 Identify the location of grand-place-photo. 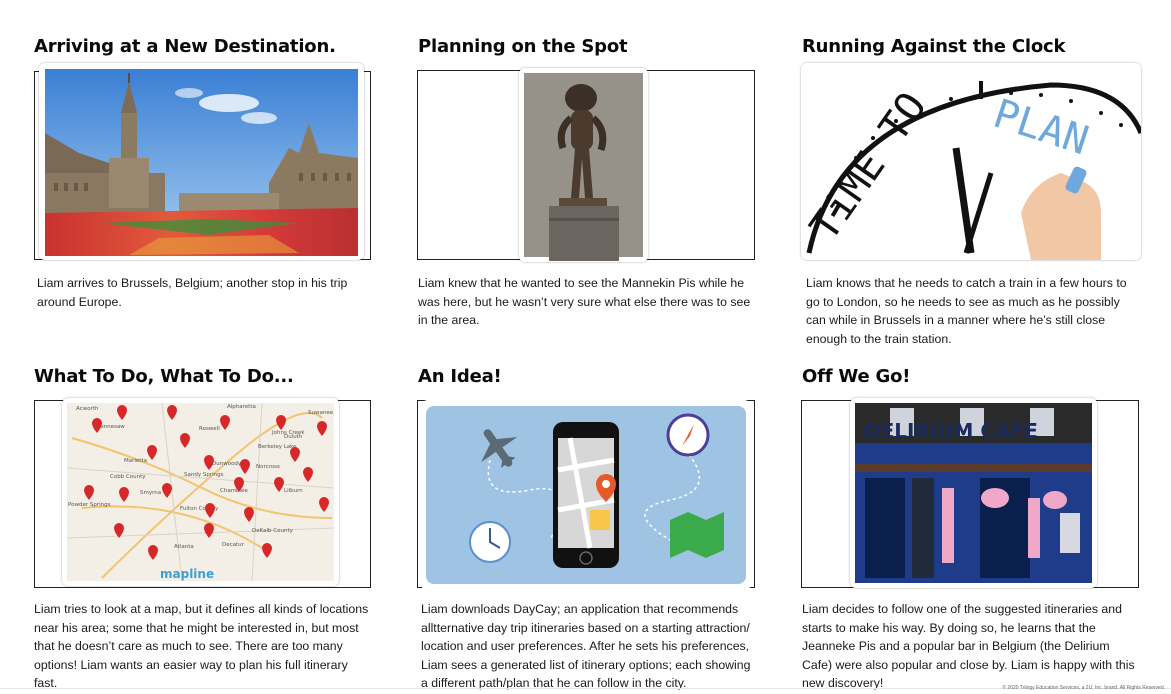
(201, 161).